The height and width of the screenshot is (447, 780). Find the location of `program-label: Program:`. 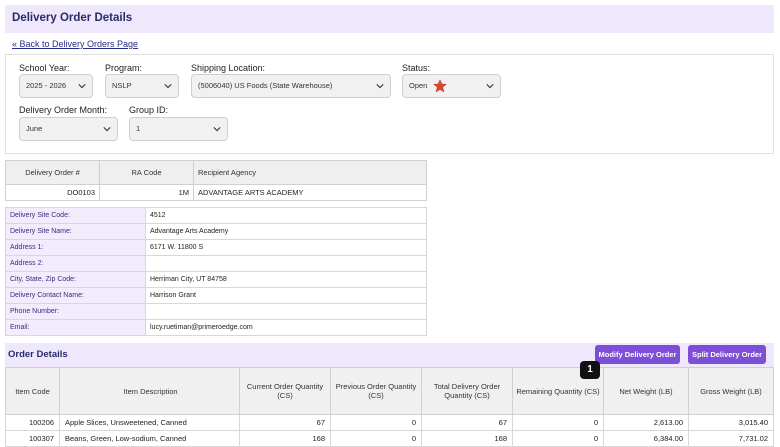

program-label: Program: is located at coordinates (124, 68).